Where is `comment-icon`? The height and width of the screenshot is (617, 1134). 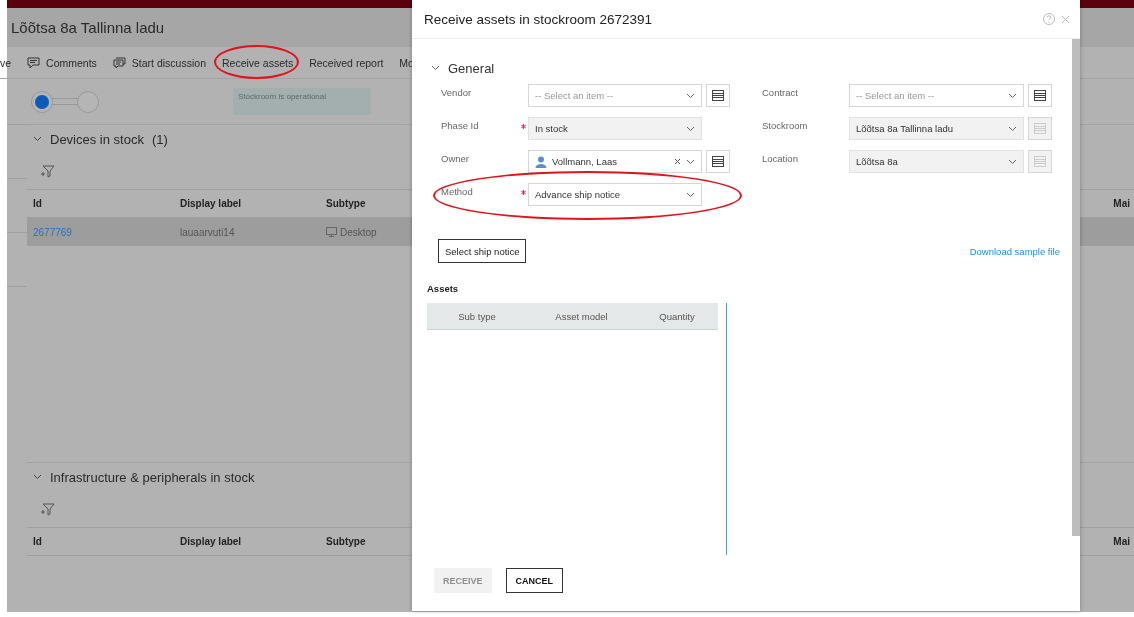
comment-icon is located at coordinates (34, 62).